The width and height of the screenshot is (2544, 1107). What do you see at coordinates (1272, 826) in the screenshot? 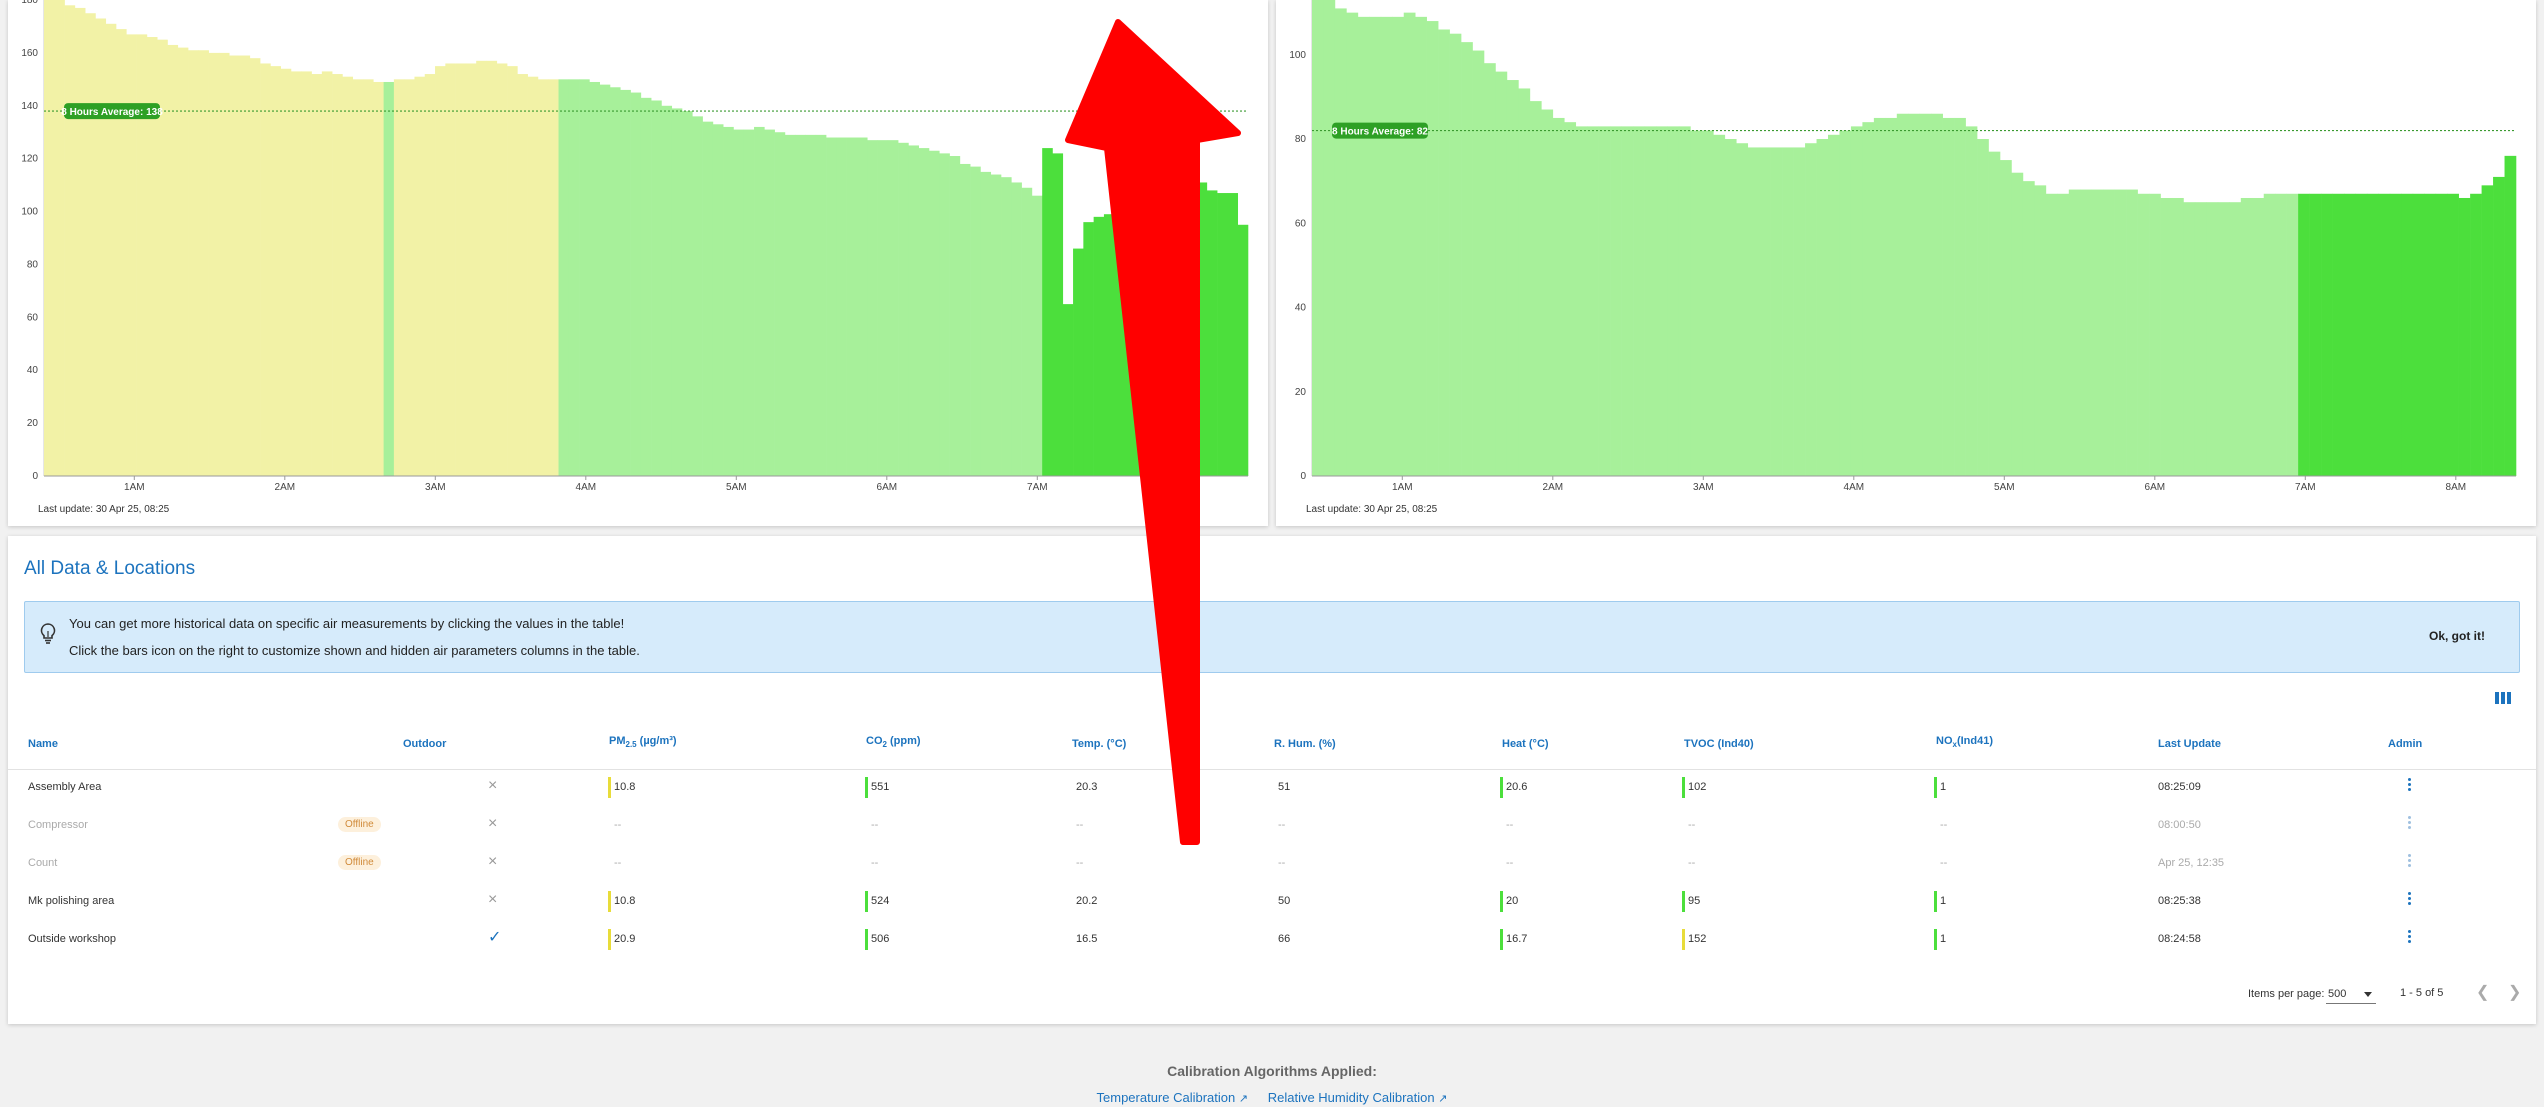
I see `table-row: Compressor Offline × -- -- -- -- -- -- -- 08:00:50` at bounding box center [1272, 826].